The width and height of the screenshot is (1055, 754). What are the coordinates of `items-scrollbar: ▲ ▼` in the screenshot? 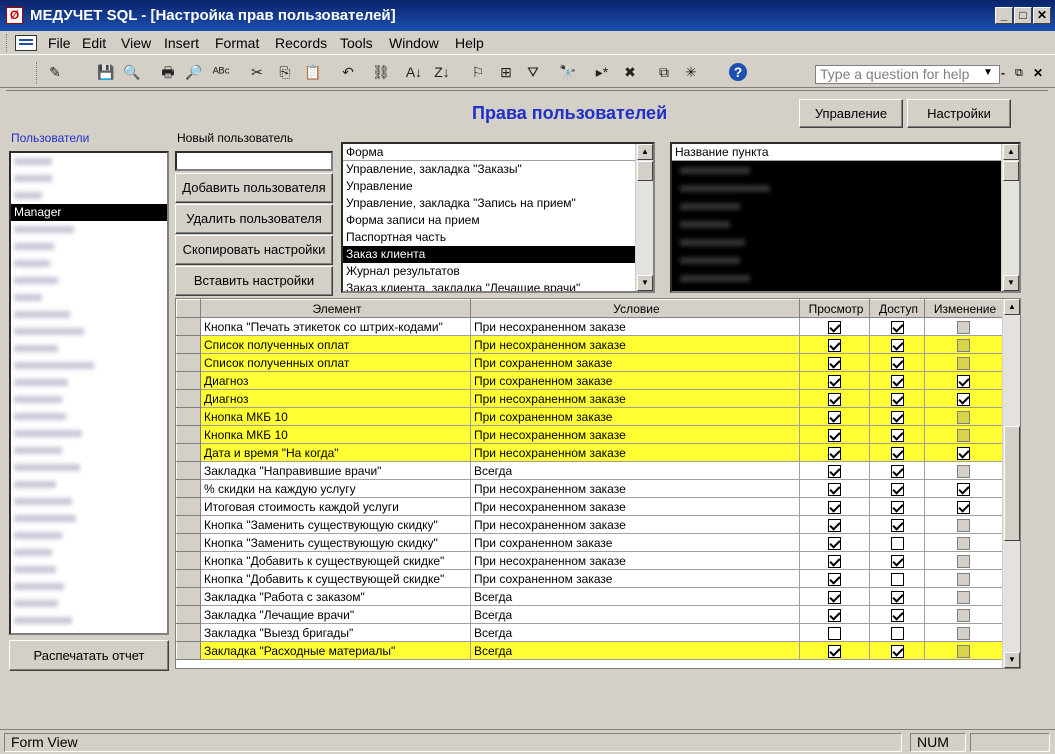 It's located at (1010, 217).